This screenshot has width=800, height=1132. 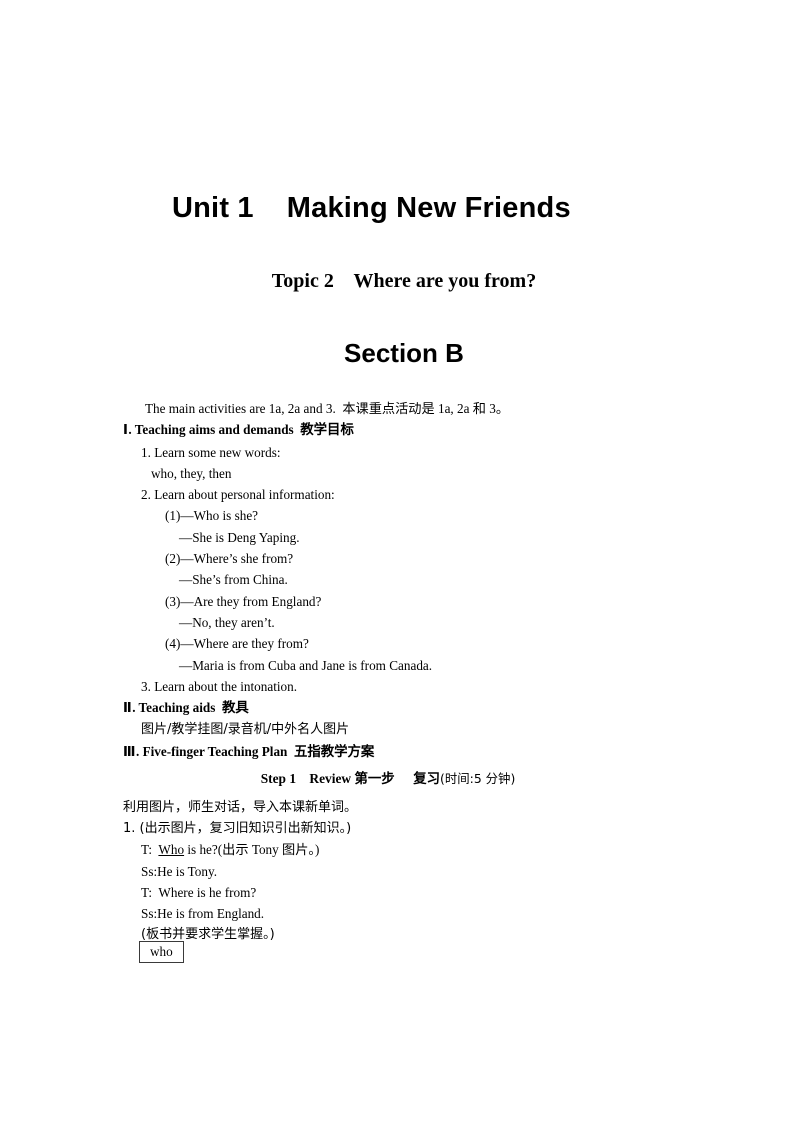 I want to click on list-item: —She is Deng Yaping., so click(x=239, y=537).